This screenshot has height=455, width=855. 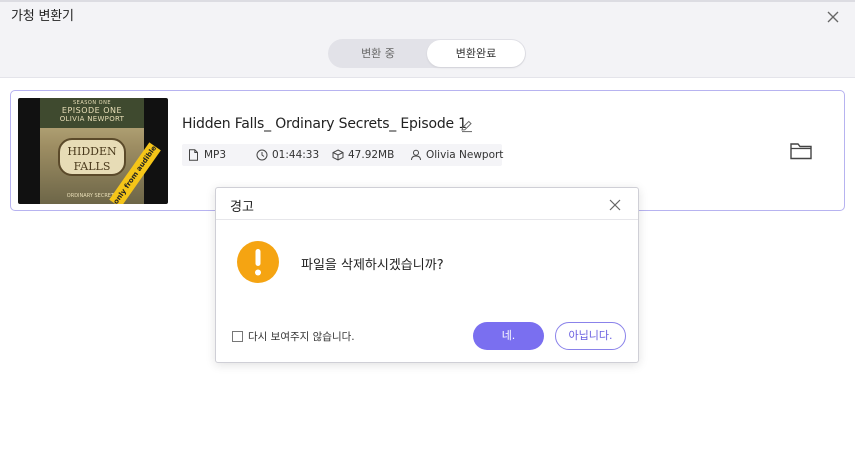 I want to click on cover-title-line1: HIDDEN, so click(x=92, y=151).